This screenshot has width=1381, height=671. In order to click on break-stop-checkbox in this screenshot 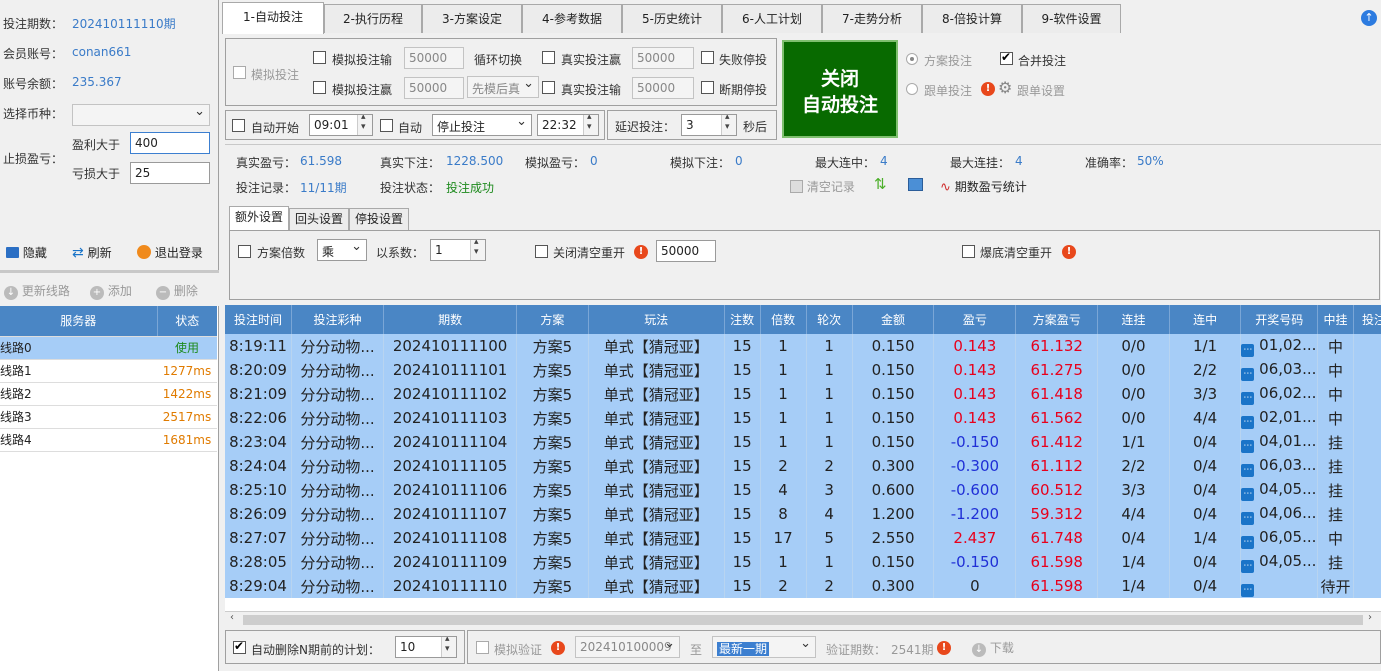, I will do `click(707, 87)`.